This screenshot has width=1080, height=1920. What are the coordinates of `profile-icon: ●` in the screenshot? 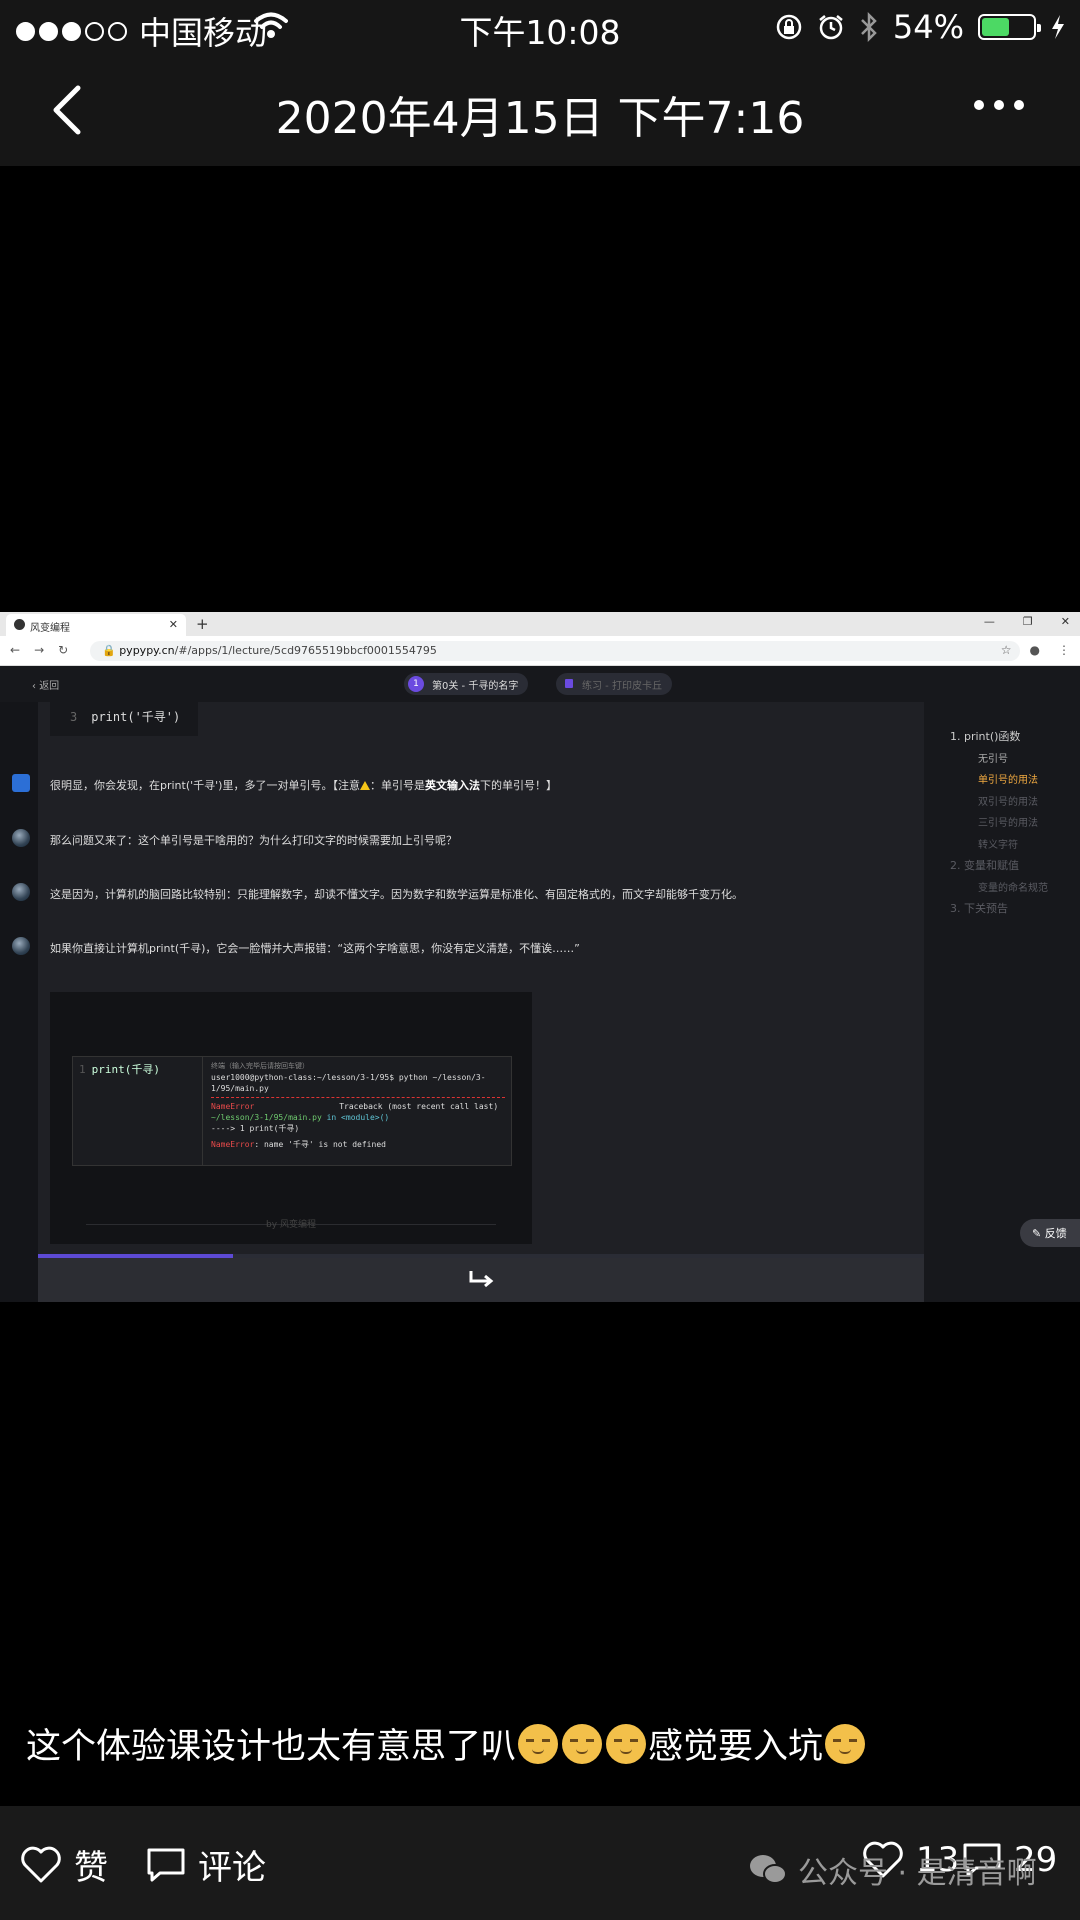 It's located at (1035, 650).